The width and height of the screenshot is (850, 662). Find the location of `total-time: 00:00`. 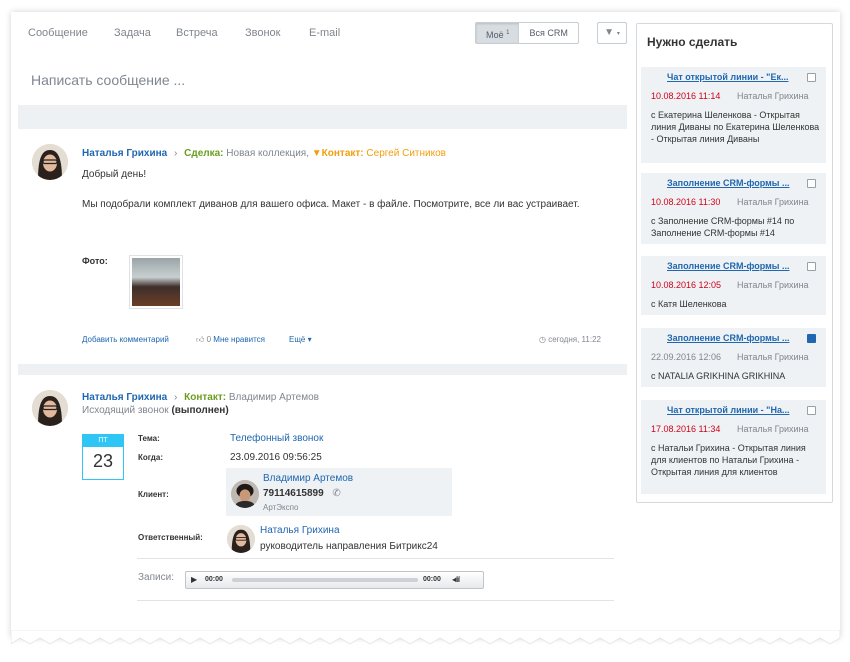

total-time: 00:00 is located at coordinates (432, 579).